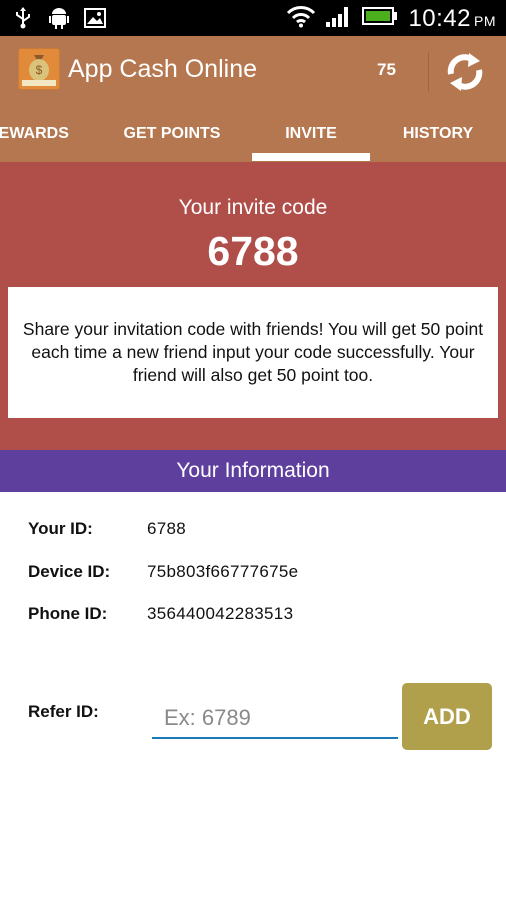 This screenshot has height=900, width=506. I want to click on invite-code: 6788, so click(253, 251).